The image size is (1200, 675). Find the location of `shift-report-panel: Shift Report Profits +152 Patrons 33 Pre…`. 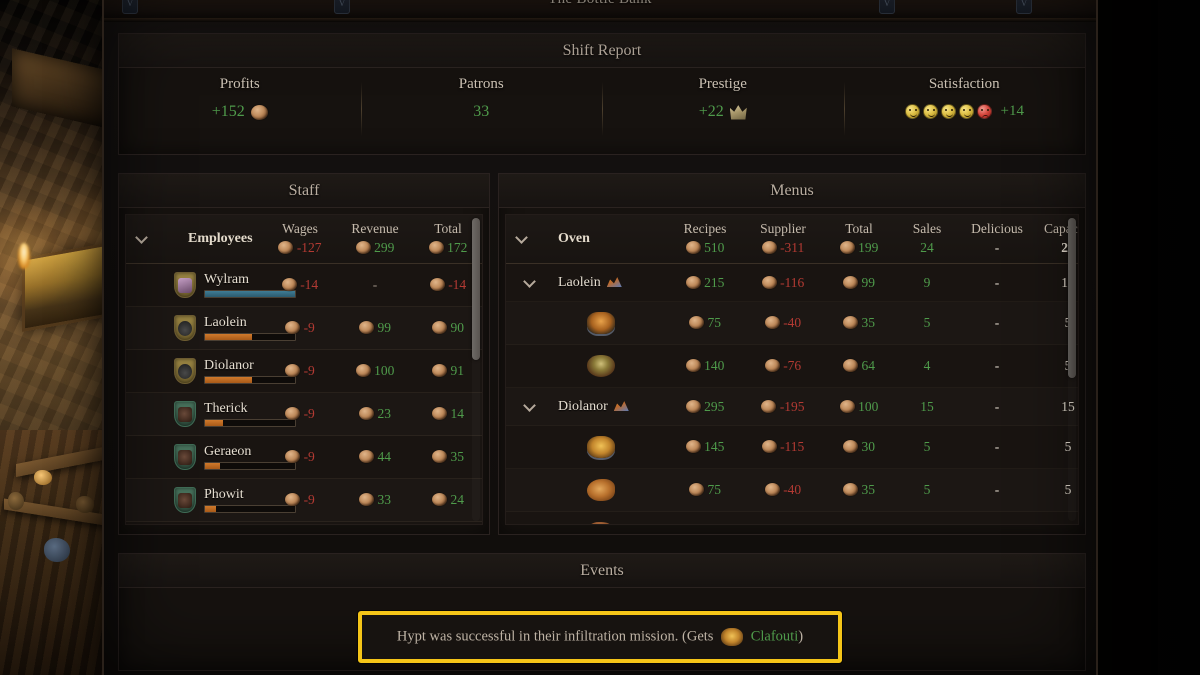

shift-report-panel: Shift Report Profits +152 Patrons 33 Pre… is located at coordinates (602, 94).